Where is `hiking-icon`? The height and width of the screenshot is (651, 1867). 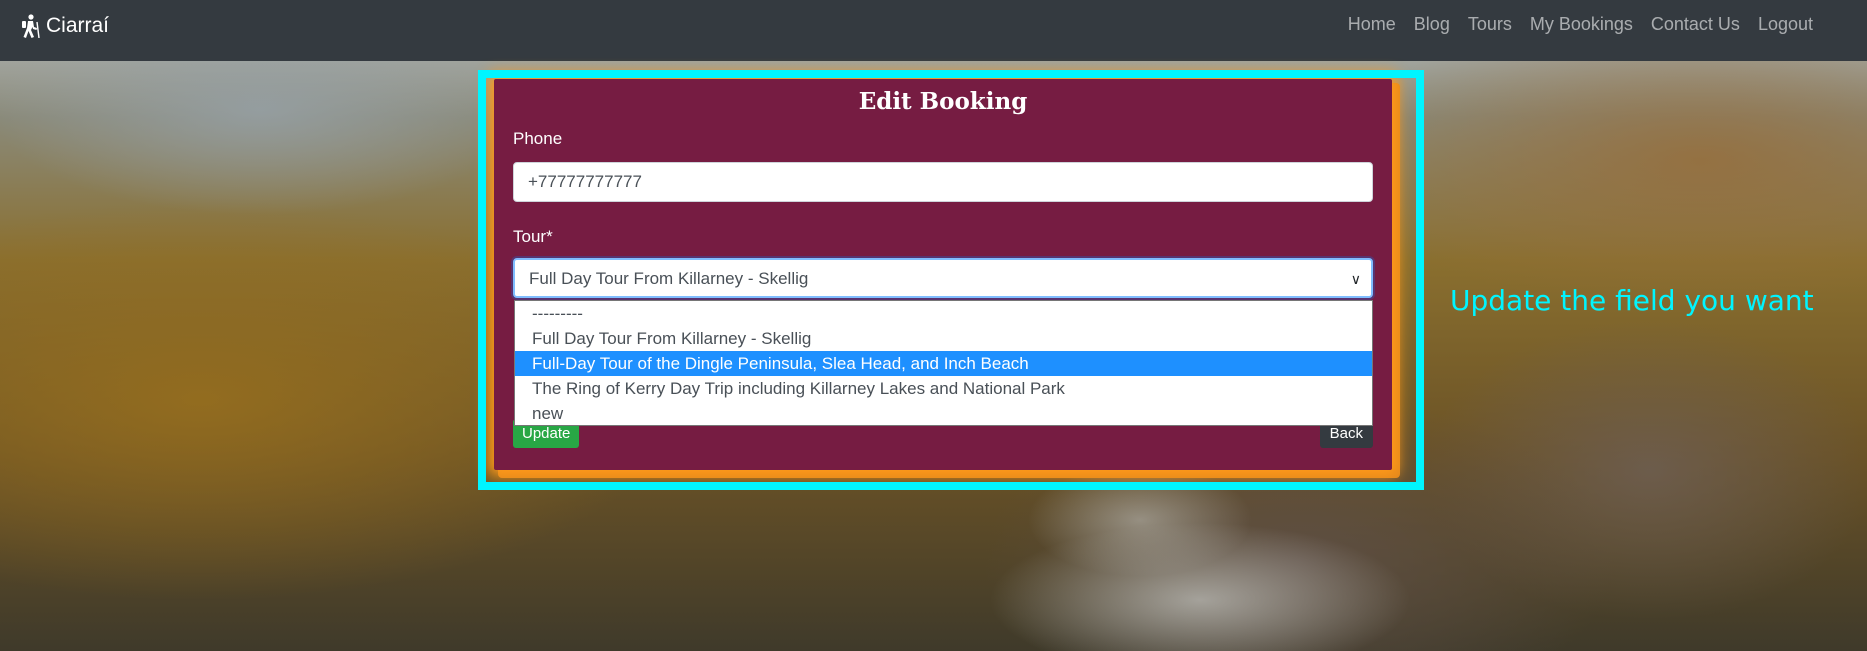 hiking-icon is located at coordinates (31, 26).